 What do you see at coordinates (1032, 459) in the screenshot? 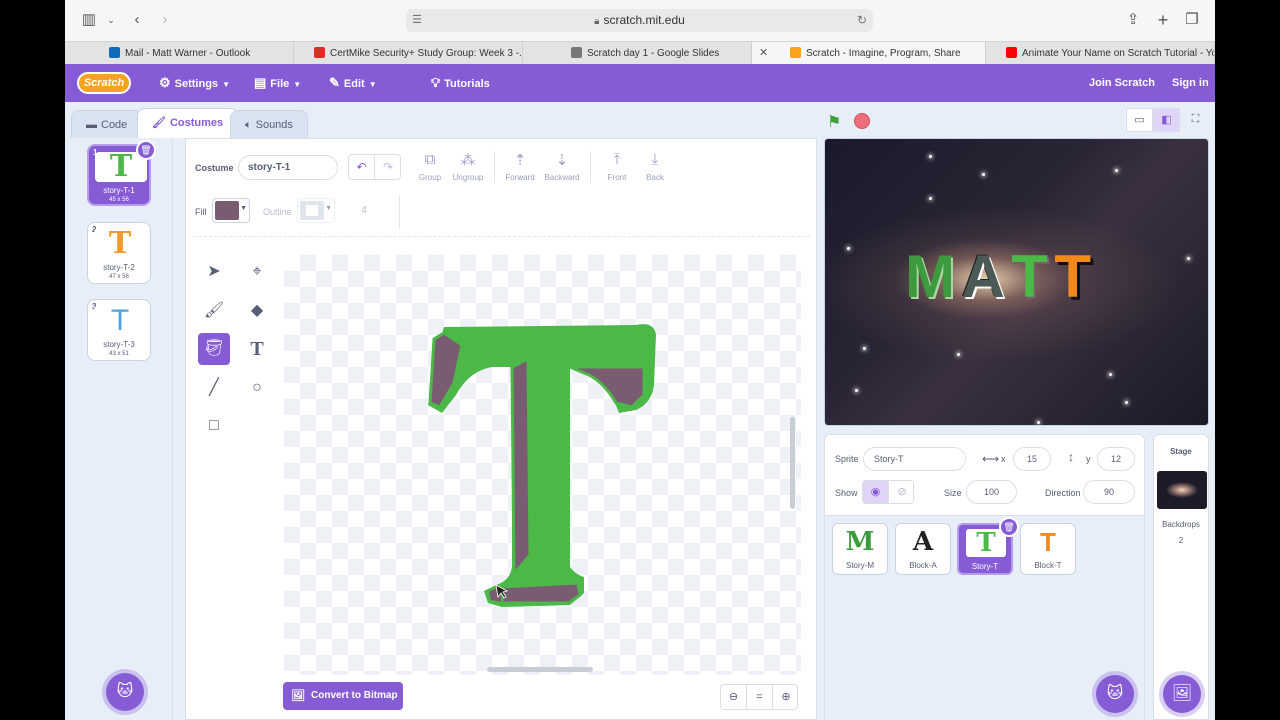
I see `x-input: 15` at bounding box center [1032, 459].